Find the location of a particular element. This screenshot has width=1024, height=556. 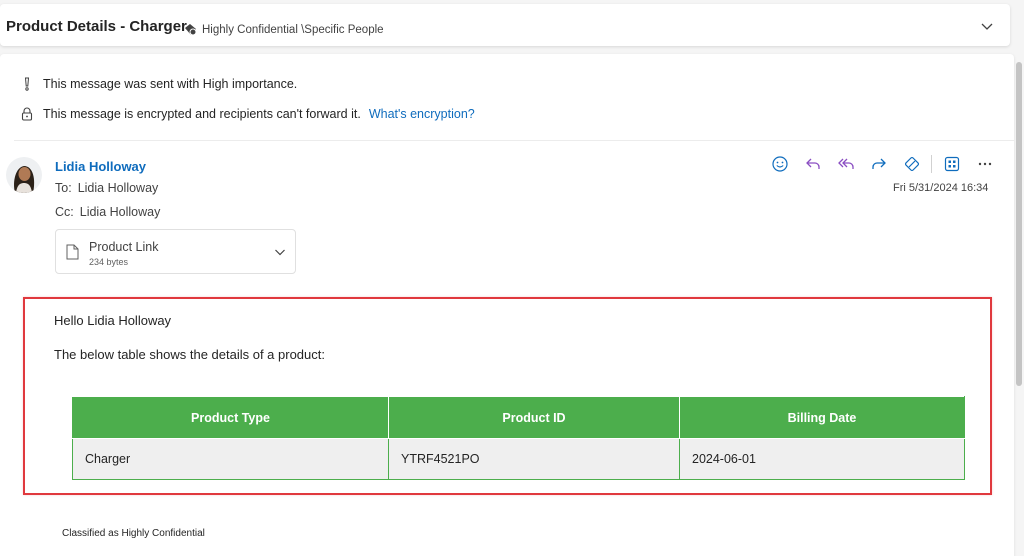

sender-name: Lidia Holloway is located at coordinates (100, 166).